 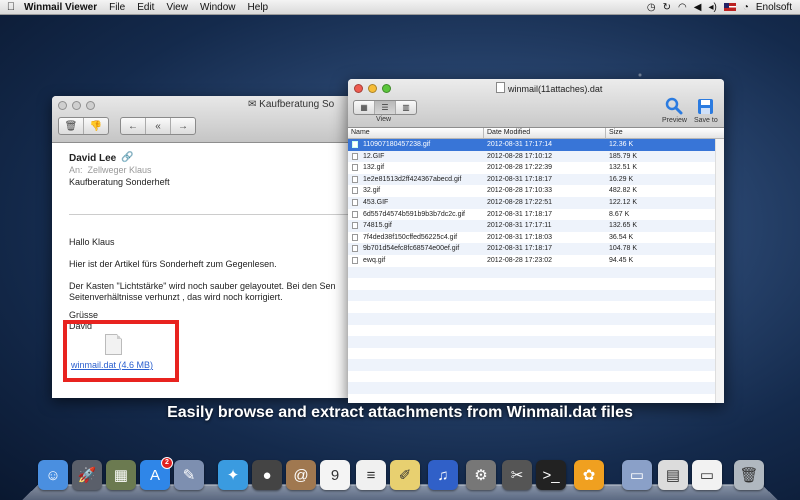 What do you see at coordinates (62, 7) in the screenshot?
I see `app-menu: Winmail Viewer` at bounding box center [62, 7].